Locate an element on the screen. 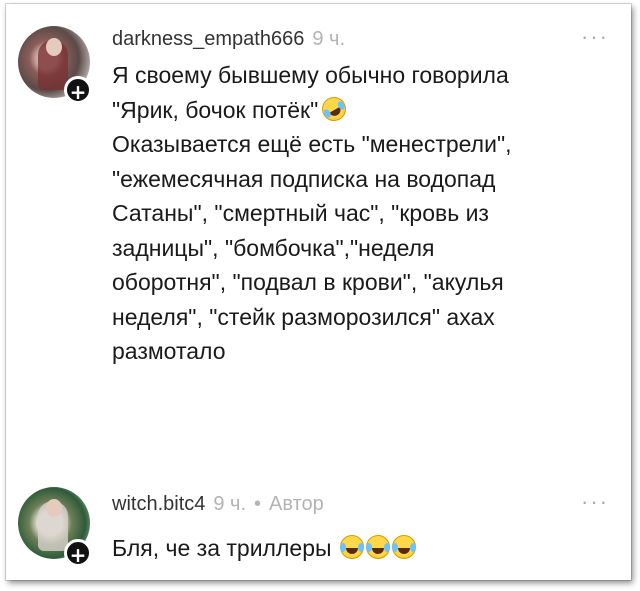 The width and height of the screenshot is (640, 591). rofl-emoji-icon is located at coordinates (334, 108).